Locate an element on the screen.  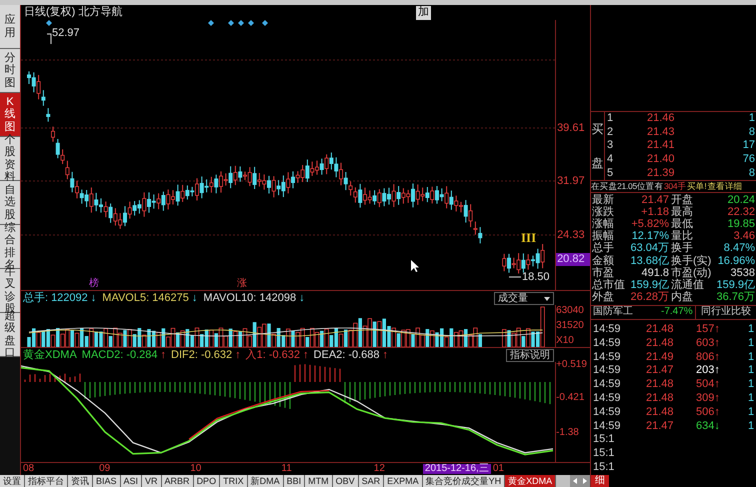
price-axis-label: 20.82 is located at coordinates (573, 259).